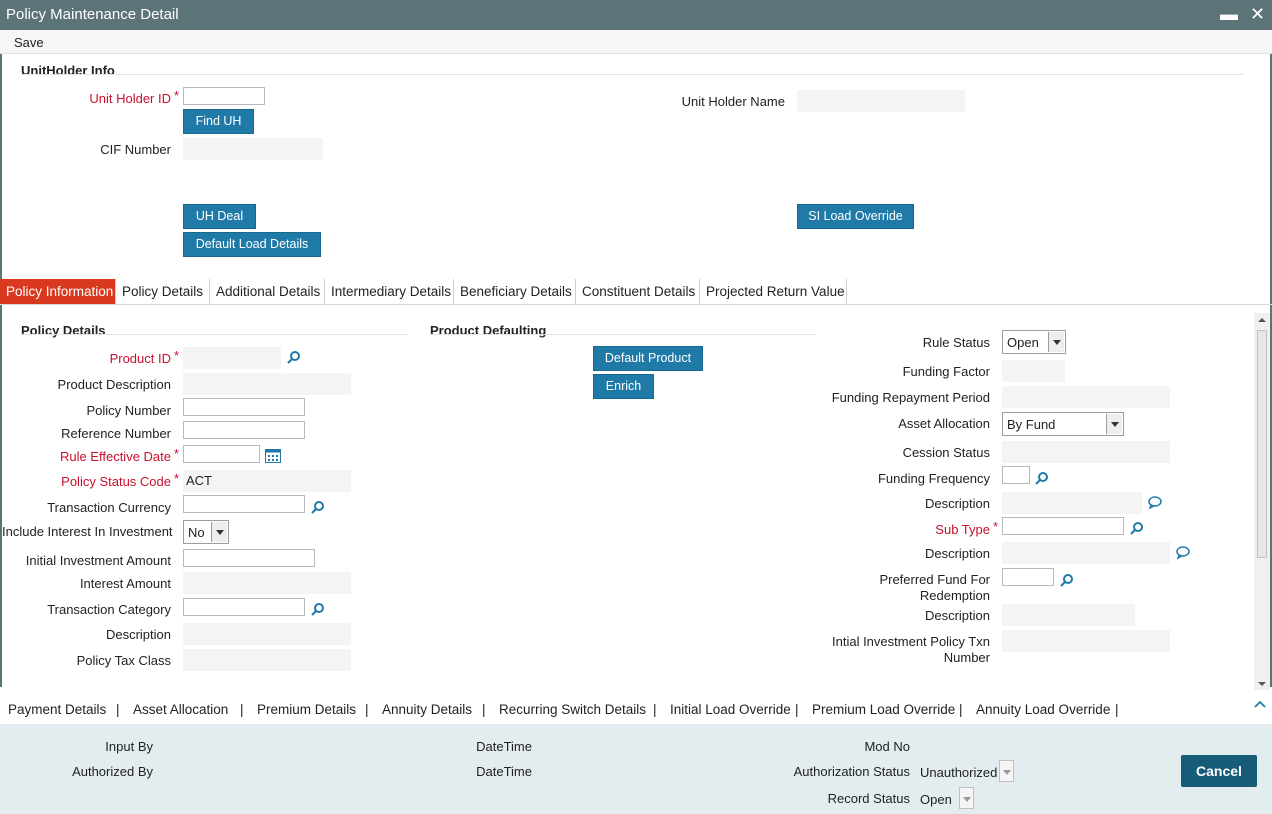 The image size is (1272, 814). I want to click on link-premium-details: Premium Details, so click(306, 709).